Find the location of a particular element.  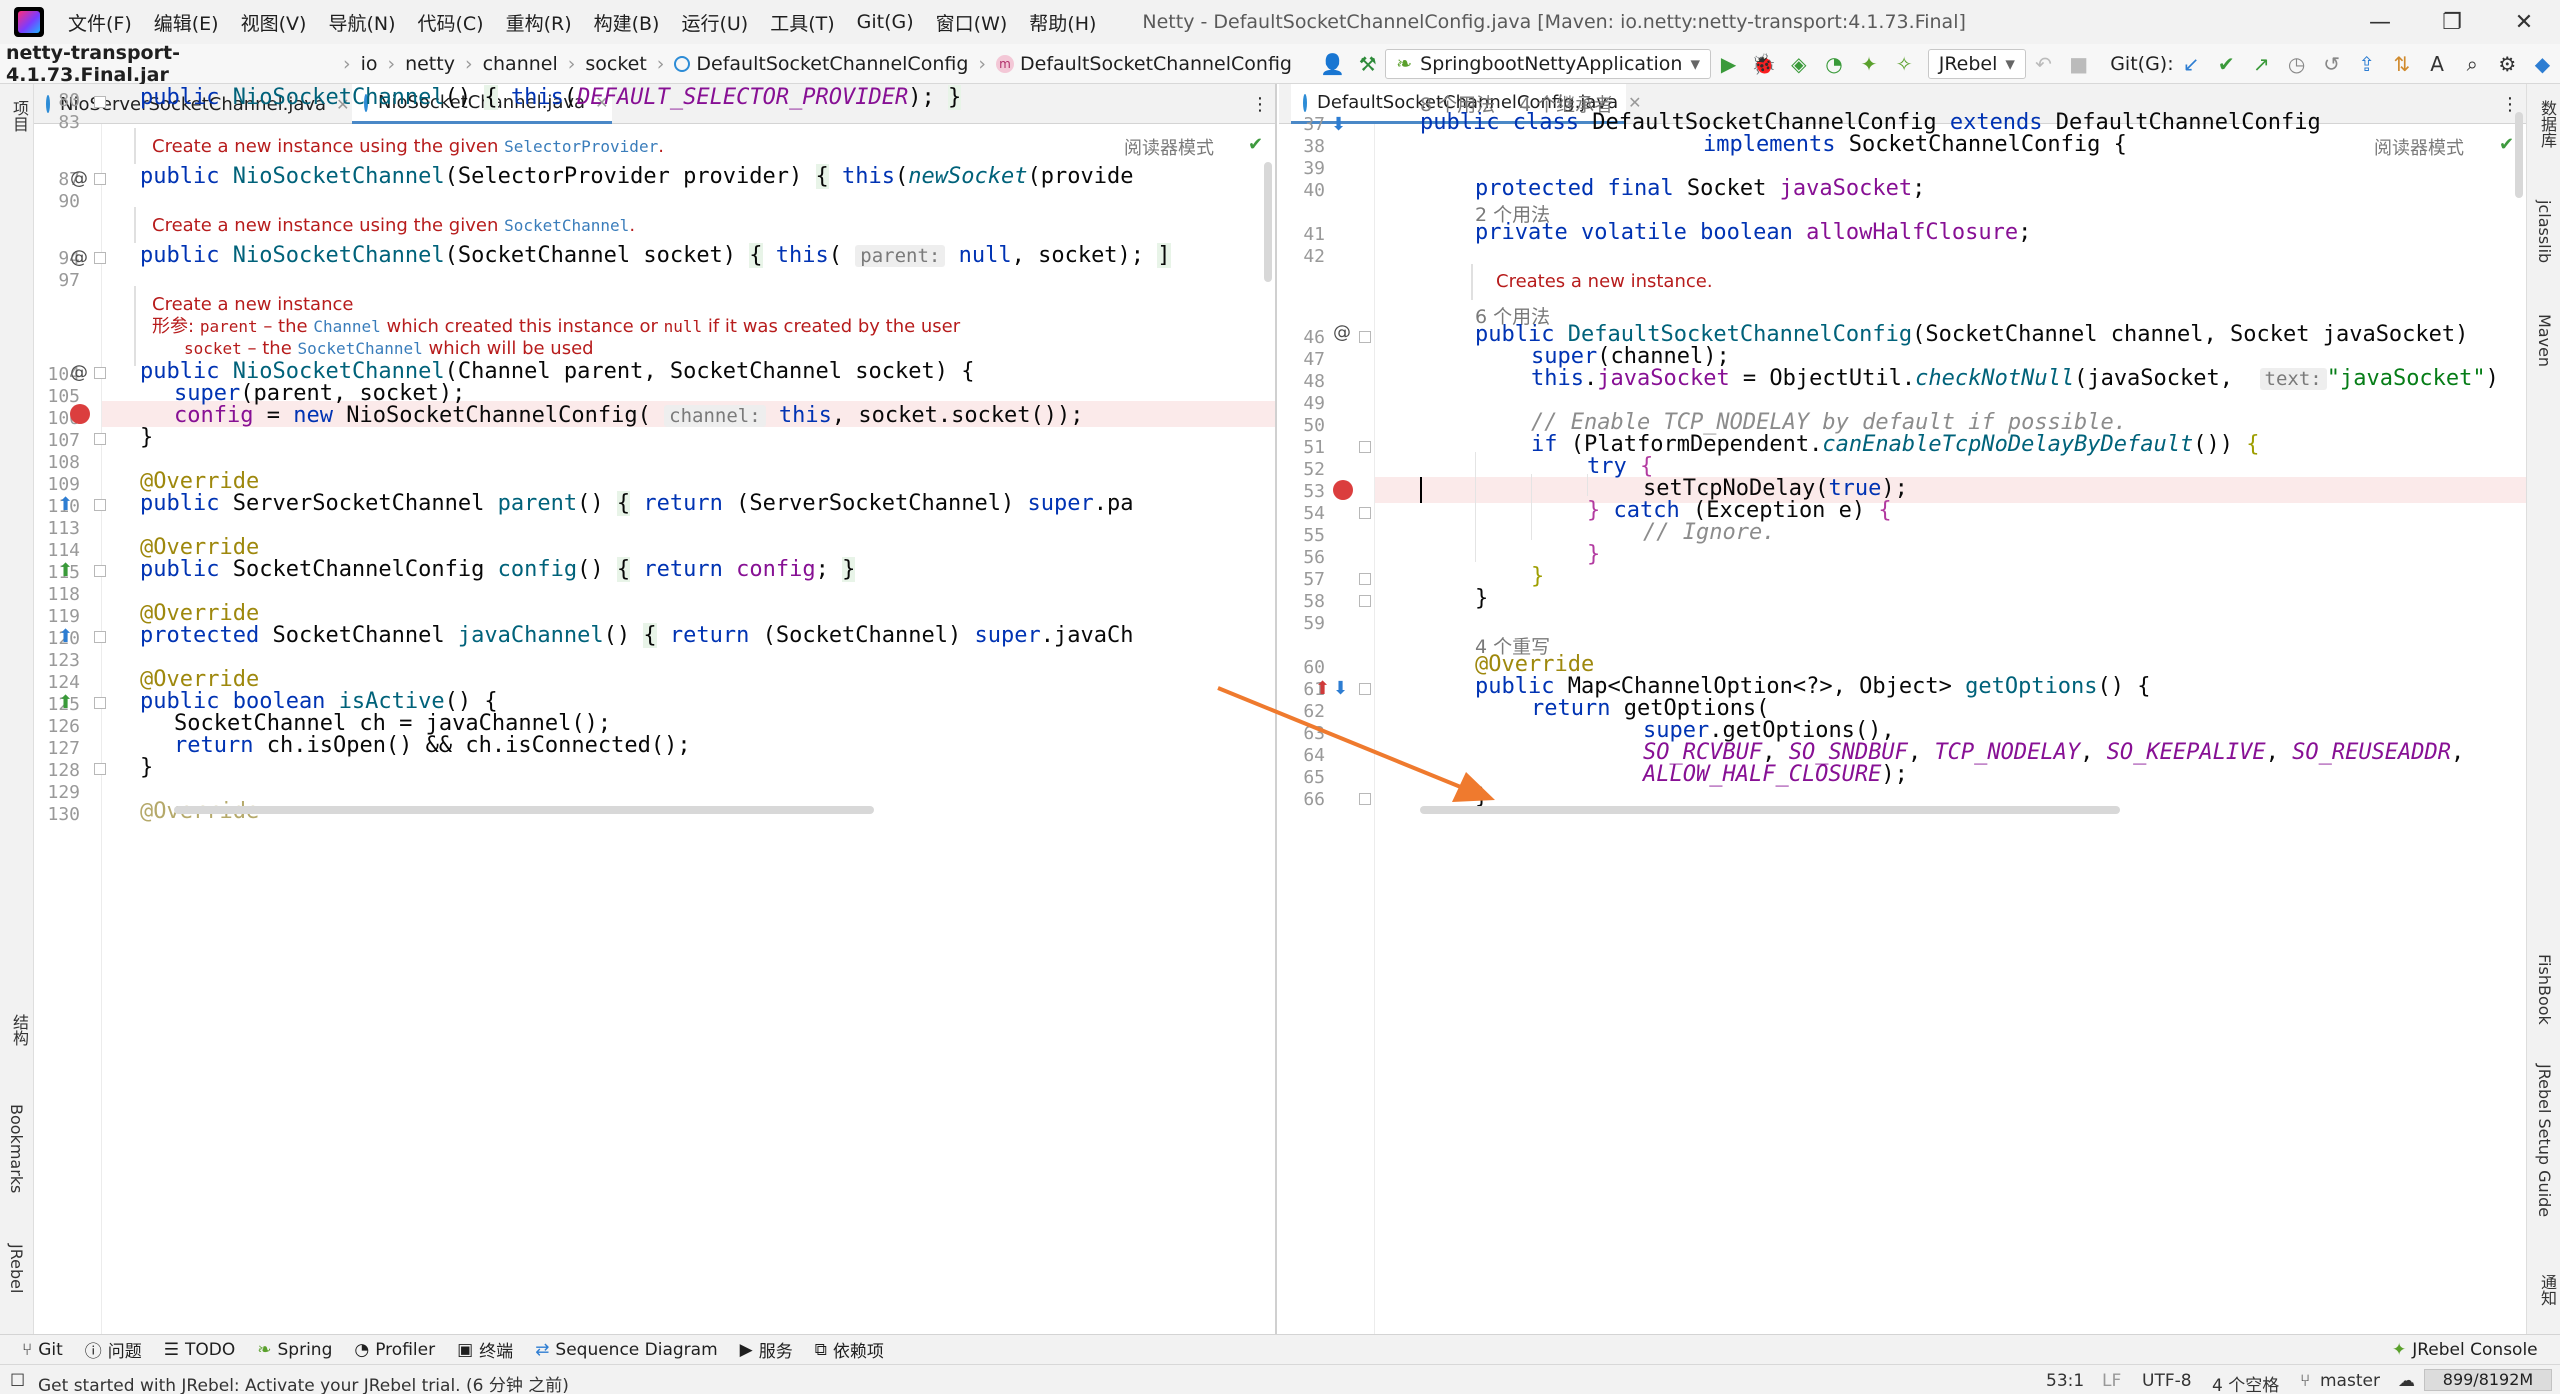

minimize-icon: — is located at coordinates (2380, 22).